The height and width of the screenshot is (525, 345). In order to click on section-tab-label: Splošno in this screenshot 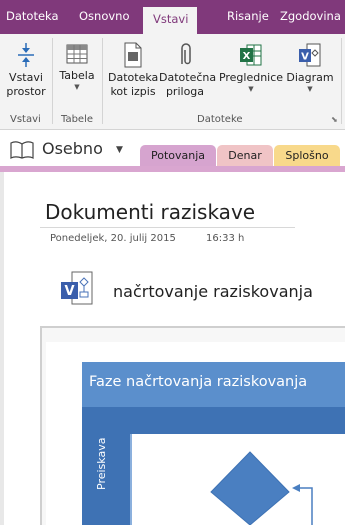, I will do `click(307, 155)`.